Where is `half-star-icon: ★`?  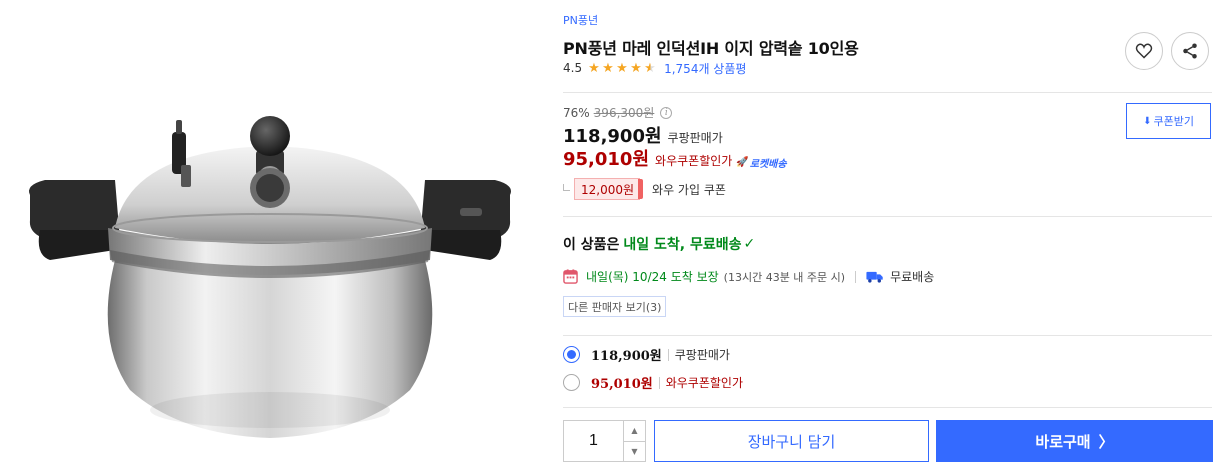 half-star-icon: ★ is located at coordinates (650, 68).